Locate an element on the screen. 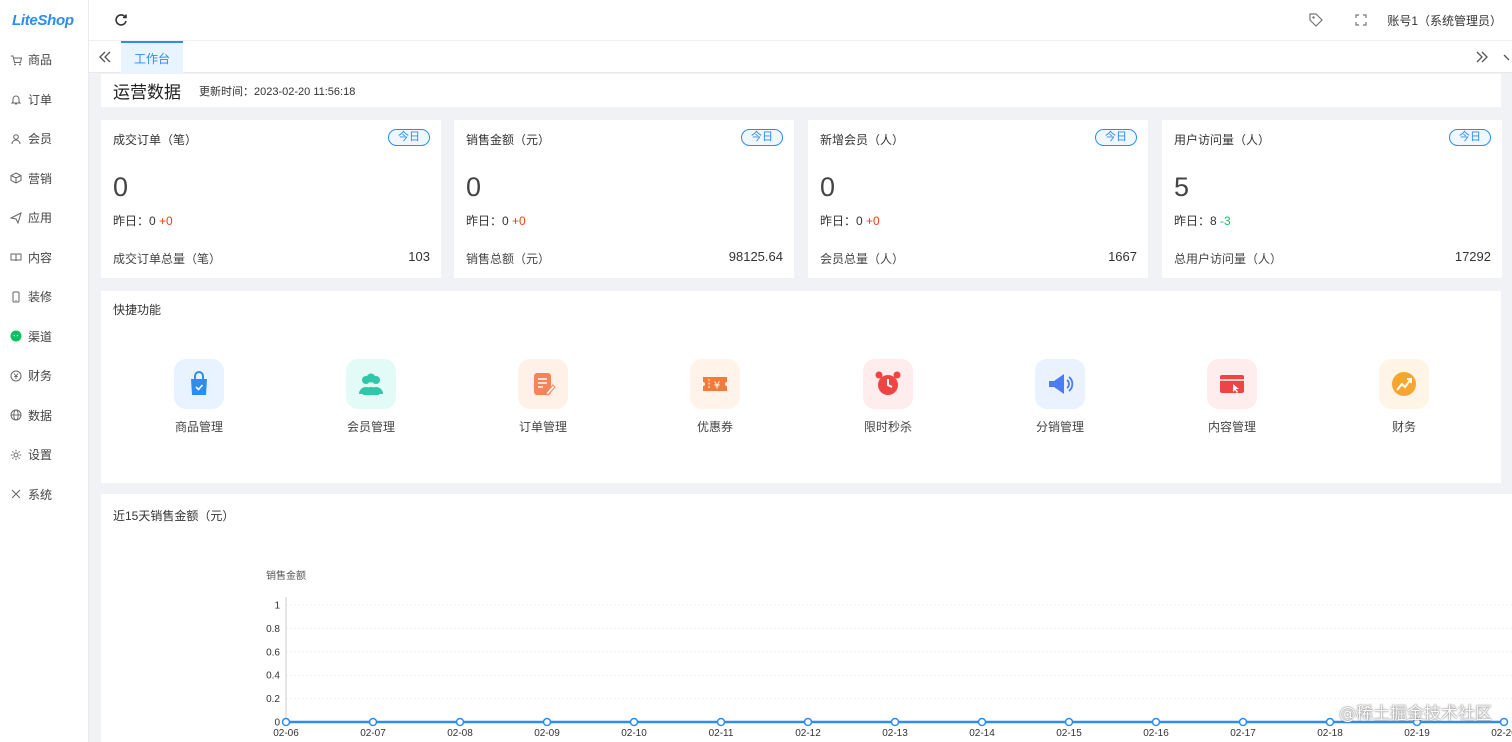  quick-item-label: 分销管理 is located at coordinates (1059, 427).